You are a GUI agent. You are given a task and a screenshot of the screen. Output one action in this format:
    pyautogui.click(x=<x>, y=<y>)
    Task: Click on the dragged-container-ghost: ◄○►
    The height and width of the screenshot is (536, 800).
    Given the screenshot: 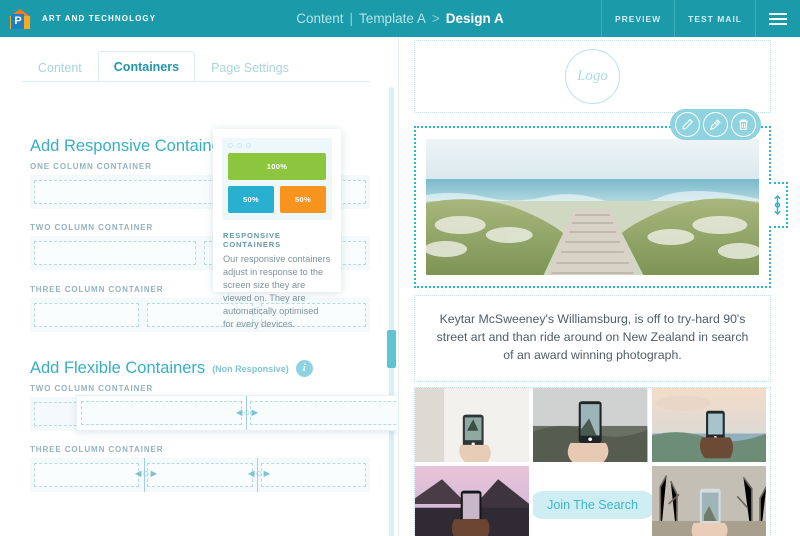 What is the action you would take?
    pyautogui.click(x=236, y=413)
    